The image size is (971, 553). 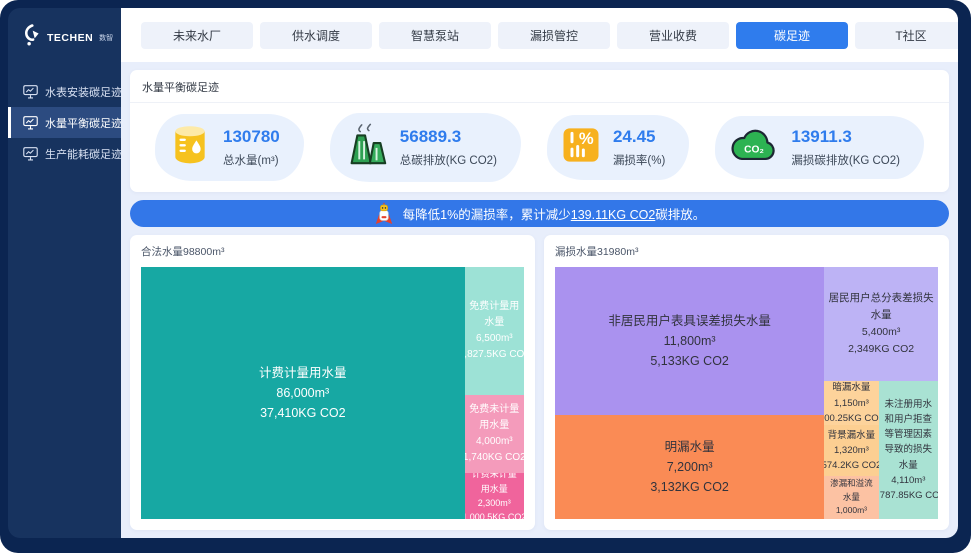 I want to click on stat-total-water: 130780 总水量(m³), so click(x=229, y=147).